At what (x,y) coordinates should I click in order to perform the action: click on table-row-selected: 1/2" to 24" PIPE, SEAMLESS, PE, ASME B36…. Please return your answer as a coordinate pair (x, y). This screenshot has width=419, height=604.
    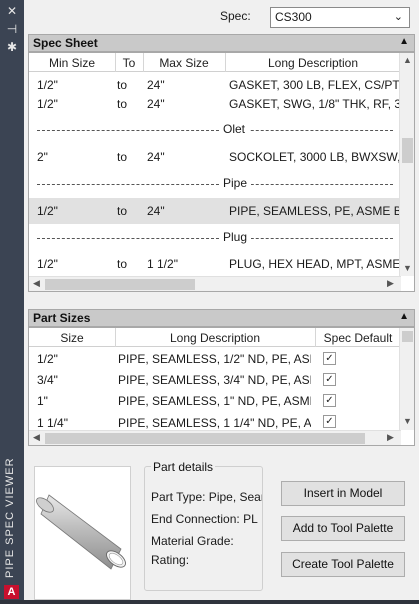
    Looking at the image, I should click on (215, 211).